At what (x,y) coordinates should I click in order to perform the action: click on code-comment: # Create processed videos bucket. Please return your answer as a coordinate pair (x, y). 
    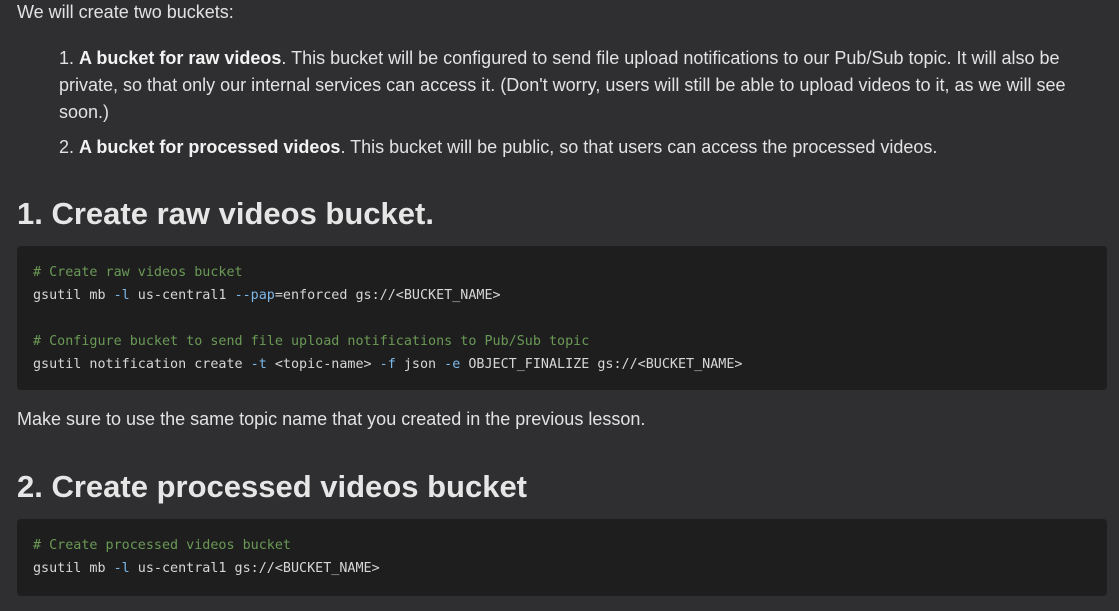
    Looking at the image, I should click on (162, 545).